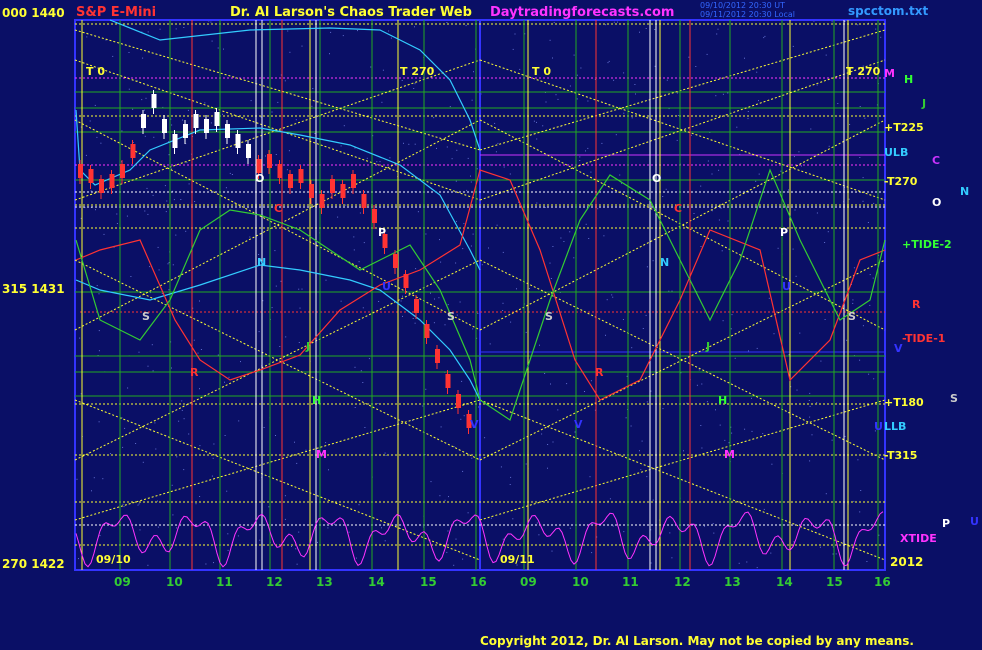 The height and width of the screenshot is (650, 982). I want to click on x-axis-hour-label: 11, so click(630, 582).